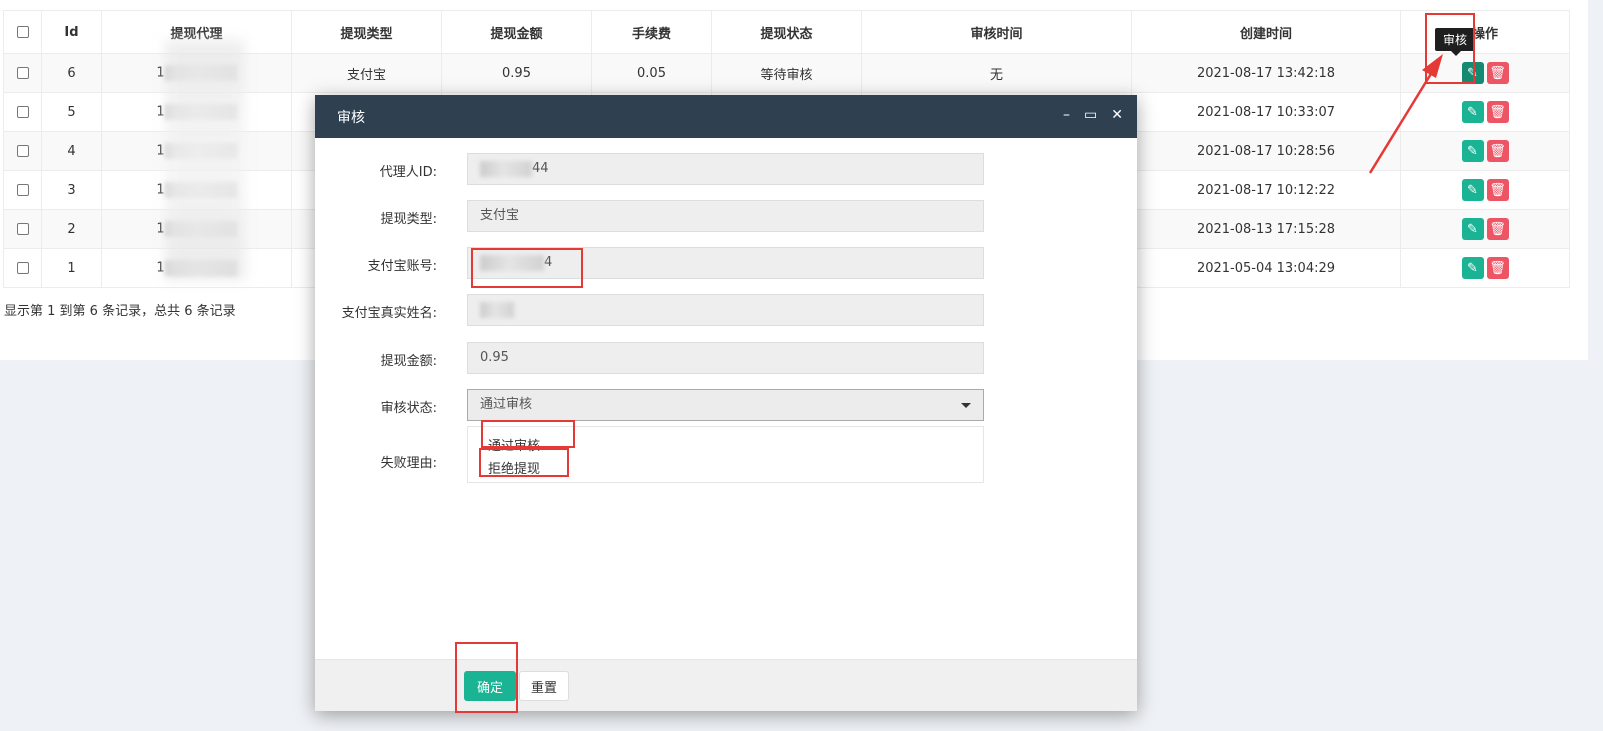  Describe the element at coordinates (486, 677) in the screenshot. I see `highlight-confirm` at that location.